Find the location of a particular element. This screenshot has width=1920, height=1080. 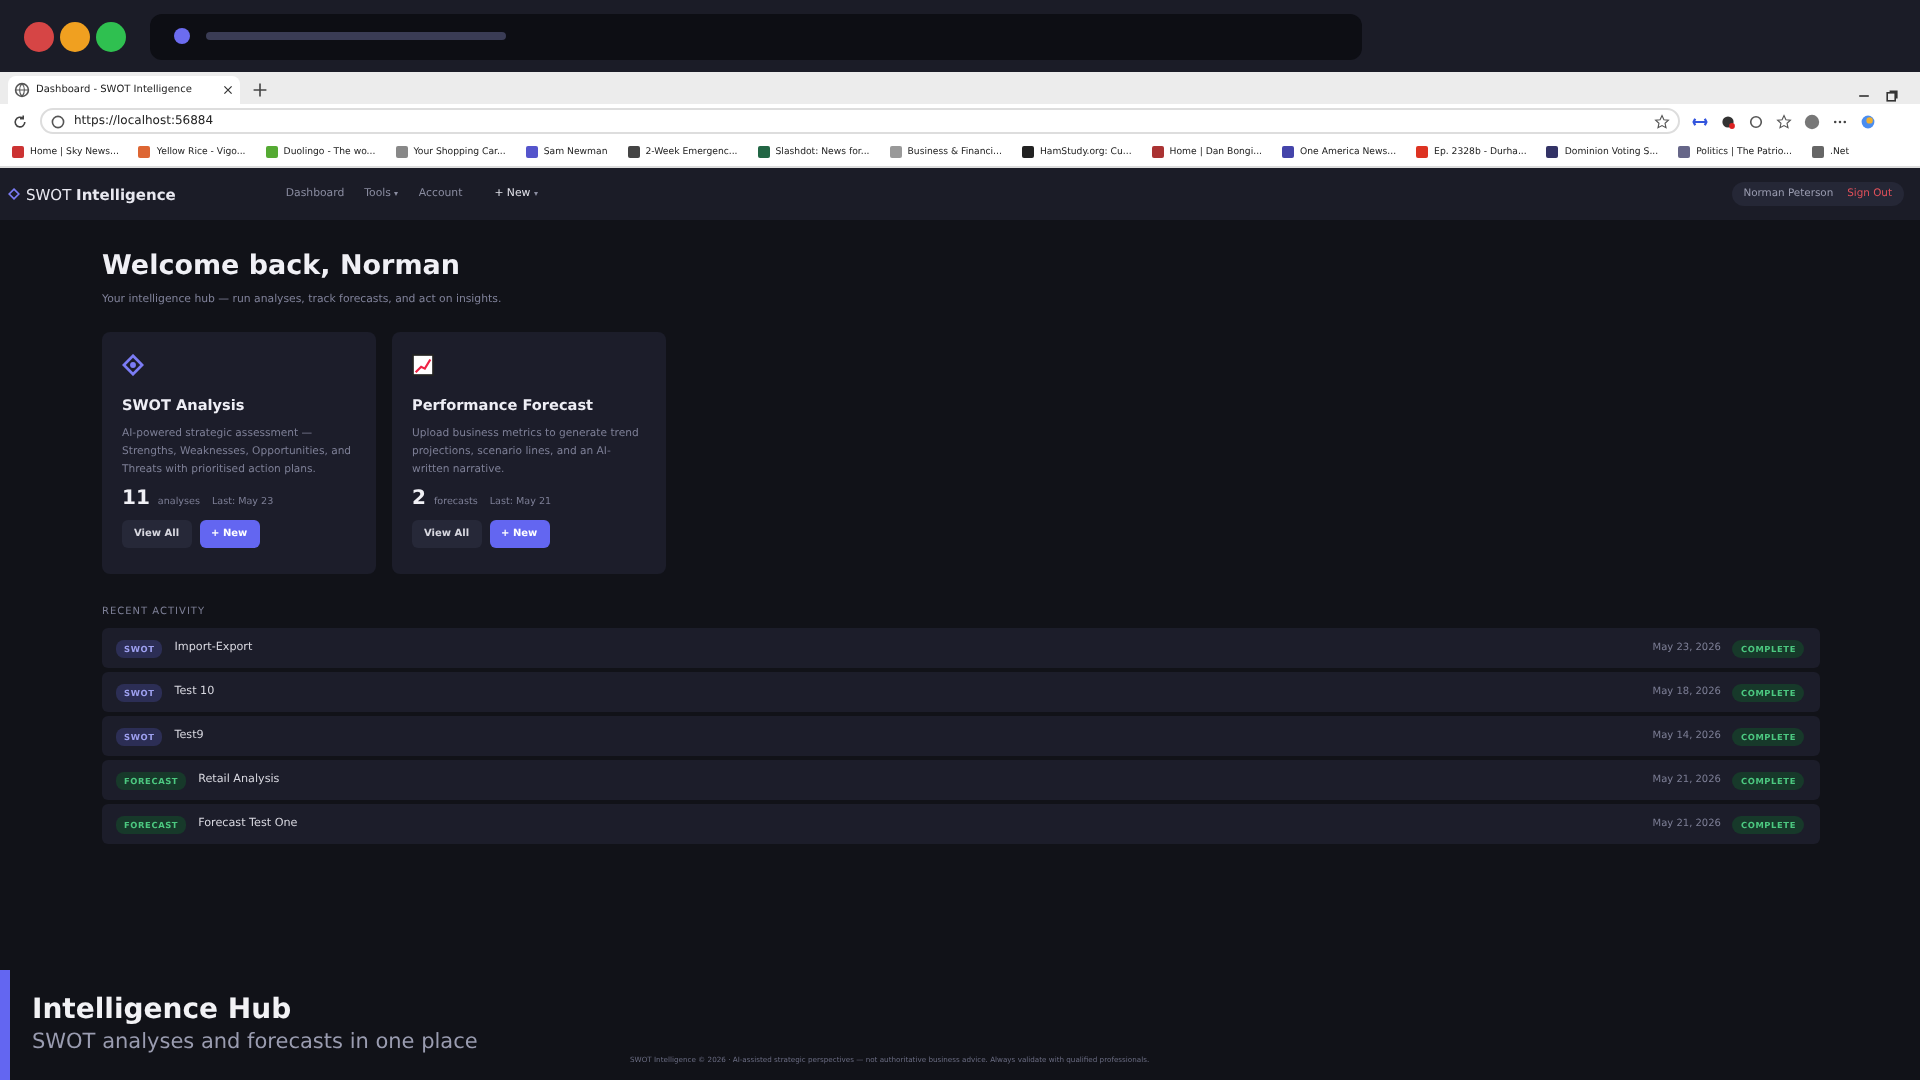

favorites-icon is located at coordinates (1784, 121).